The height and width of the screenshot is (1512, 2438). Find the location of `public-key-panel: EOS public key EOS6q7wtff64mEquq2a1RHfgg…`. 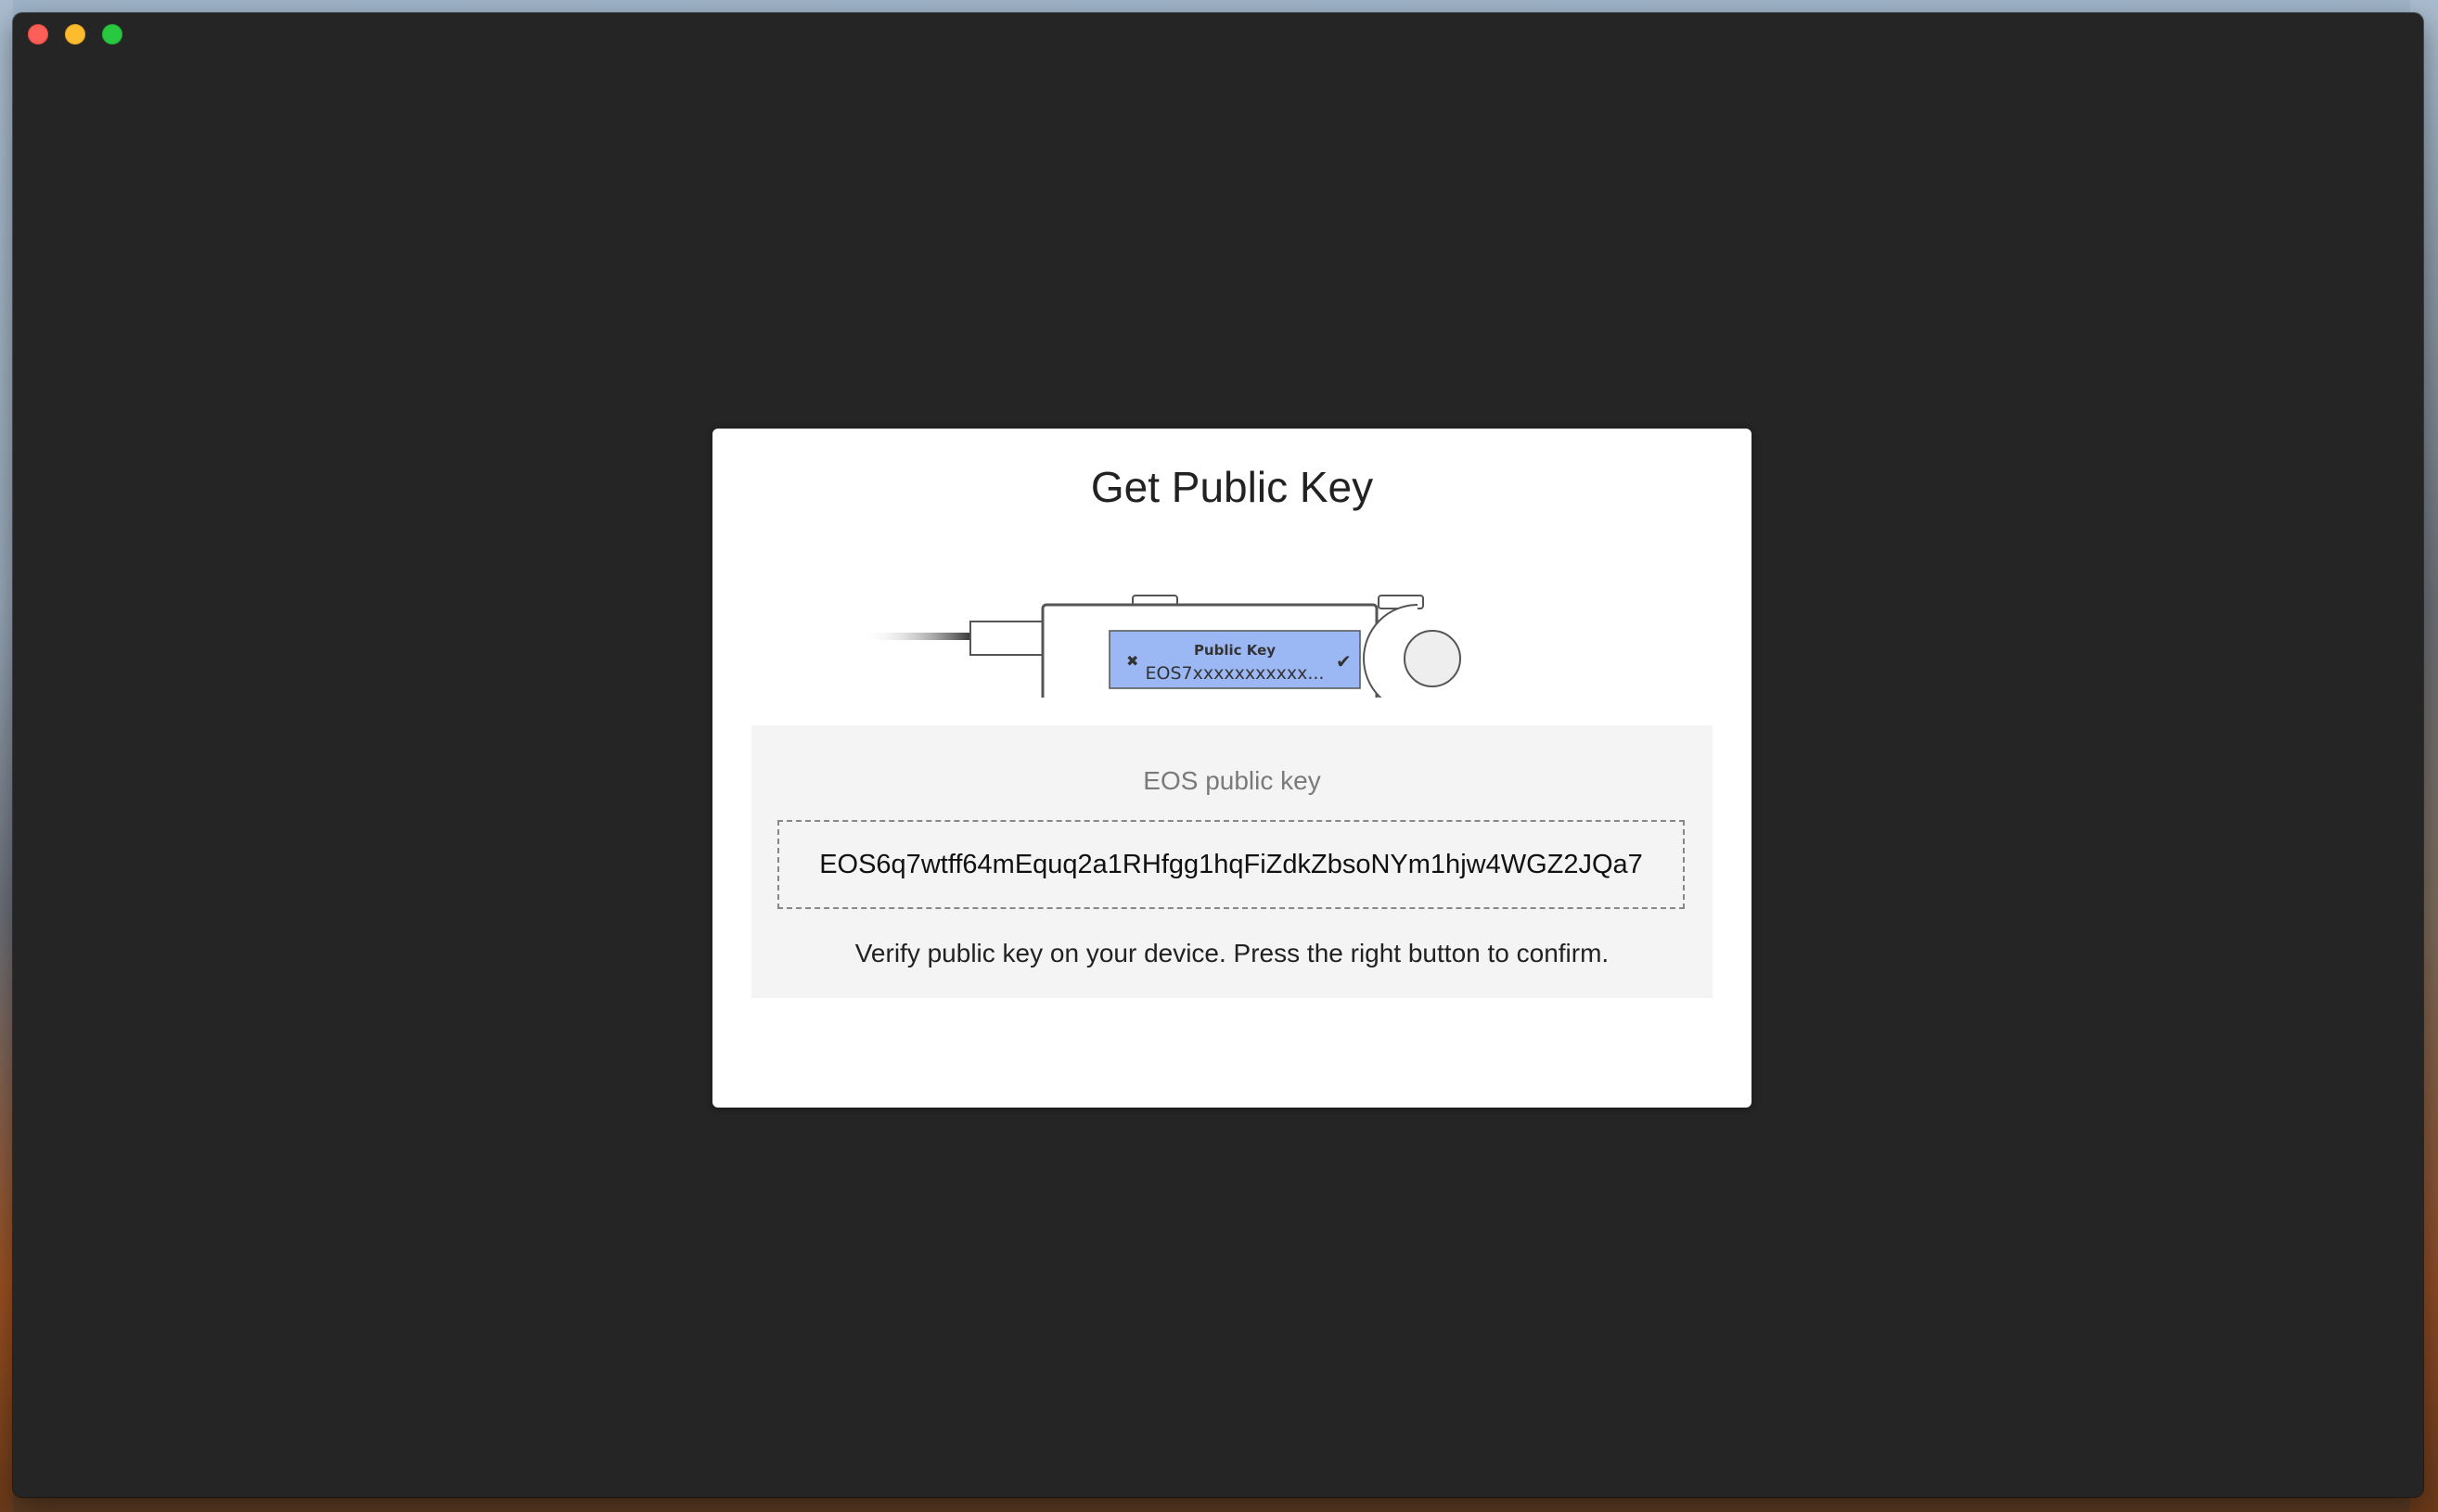

public-key-panel: EOS public key EOS6q7wtff64mEquq2a1RHfgg… is located at coordinates (1232, 862).